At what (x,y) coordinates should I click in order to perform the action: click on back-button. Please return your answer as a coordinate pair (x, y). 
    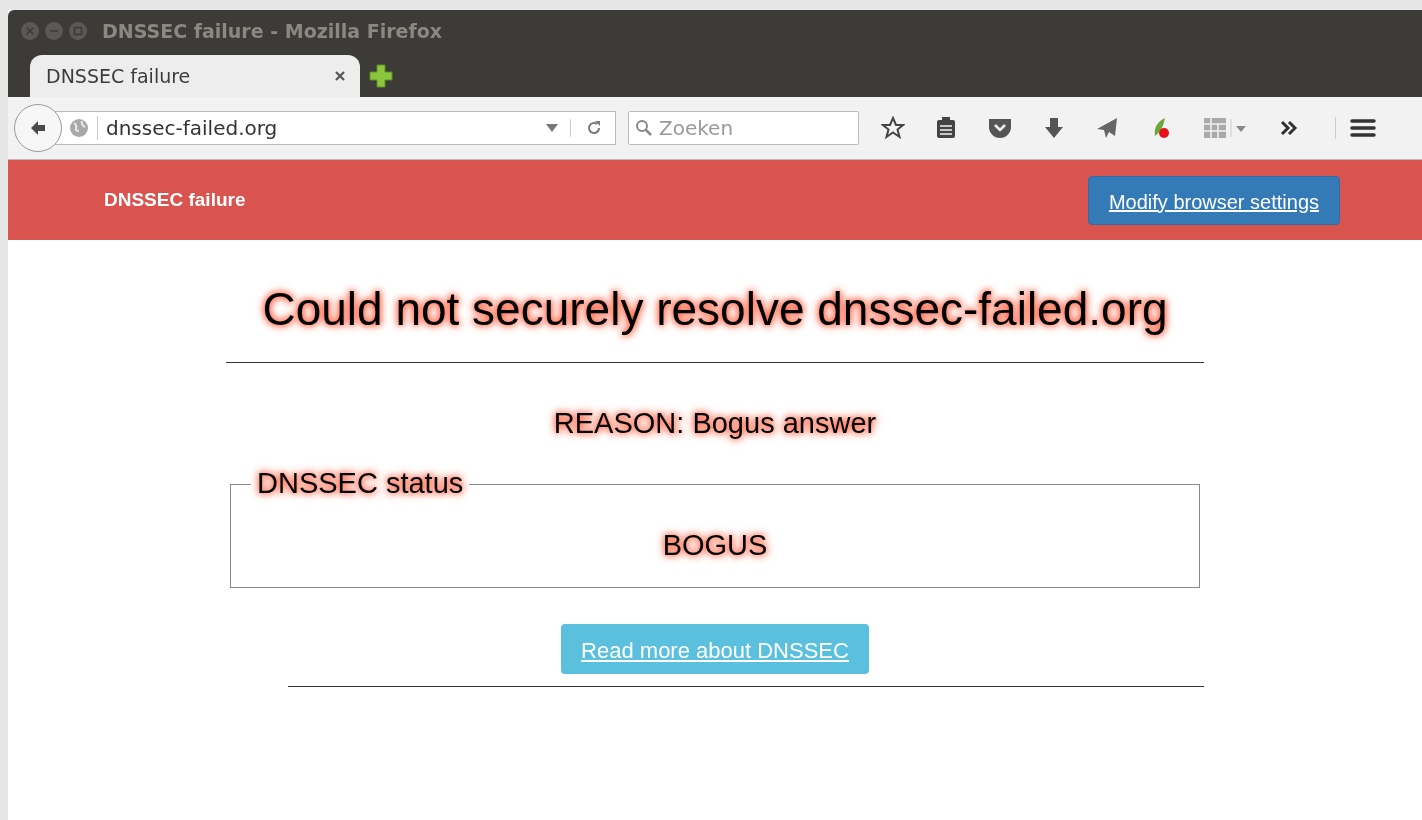
    Looking at the image, I should click on (38, 128).